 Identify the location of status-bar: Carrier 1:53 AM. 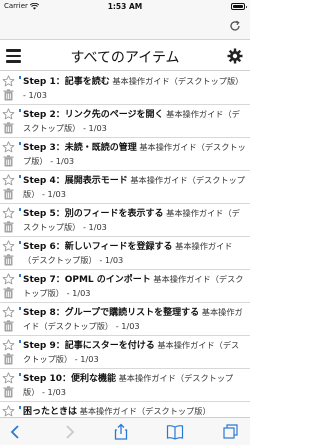
(125, 6).